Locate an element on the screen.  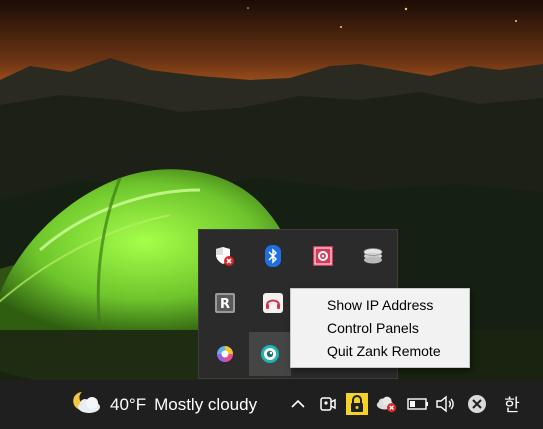
lock-icon is located at coordinates (357, 404).